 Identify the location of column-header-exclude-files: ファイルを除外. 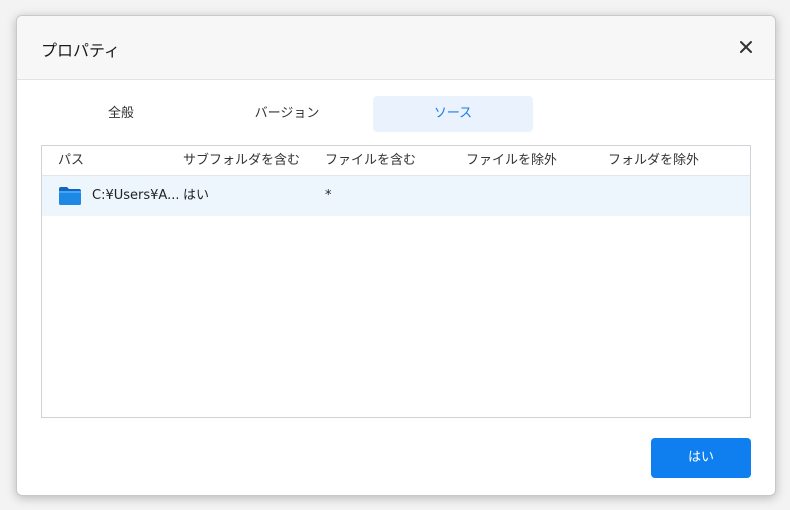
(511, 160).